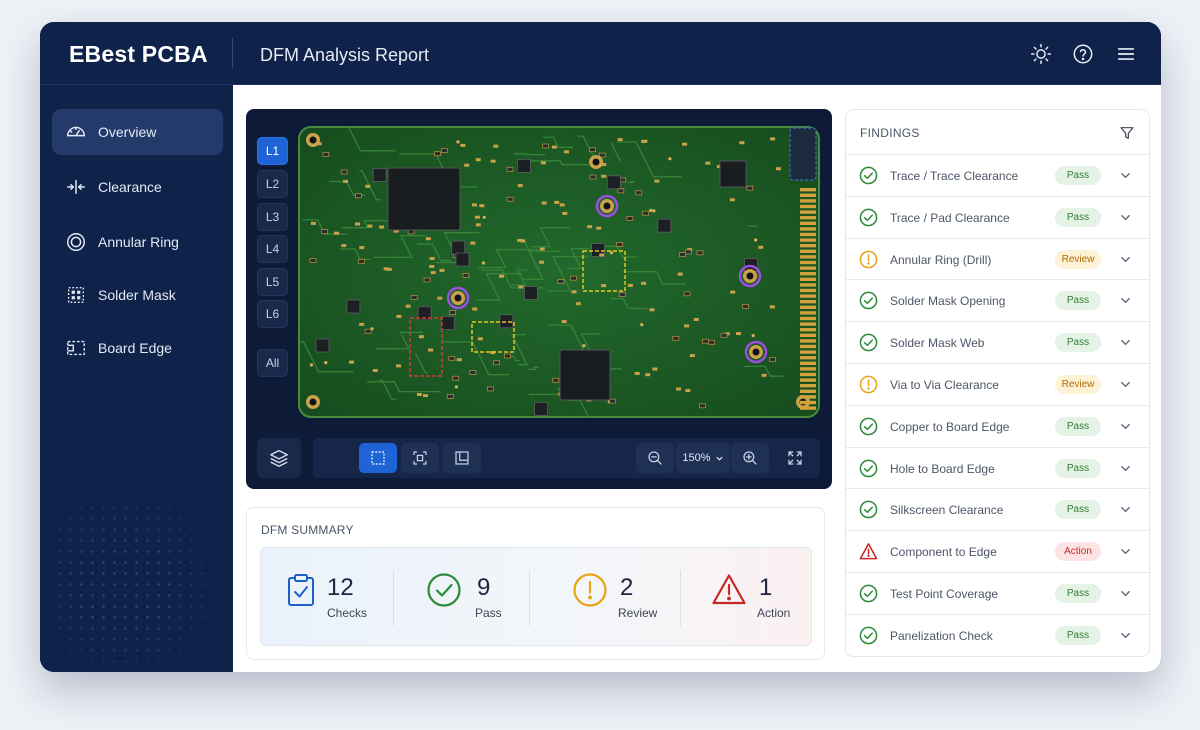 The width and height of the screenshot is (1200, 730). Describe the element at coordinates (272, 282) in the screenshot. I see `layer-button-l5: L5` at that location.